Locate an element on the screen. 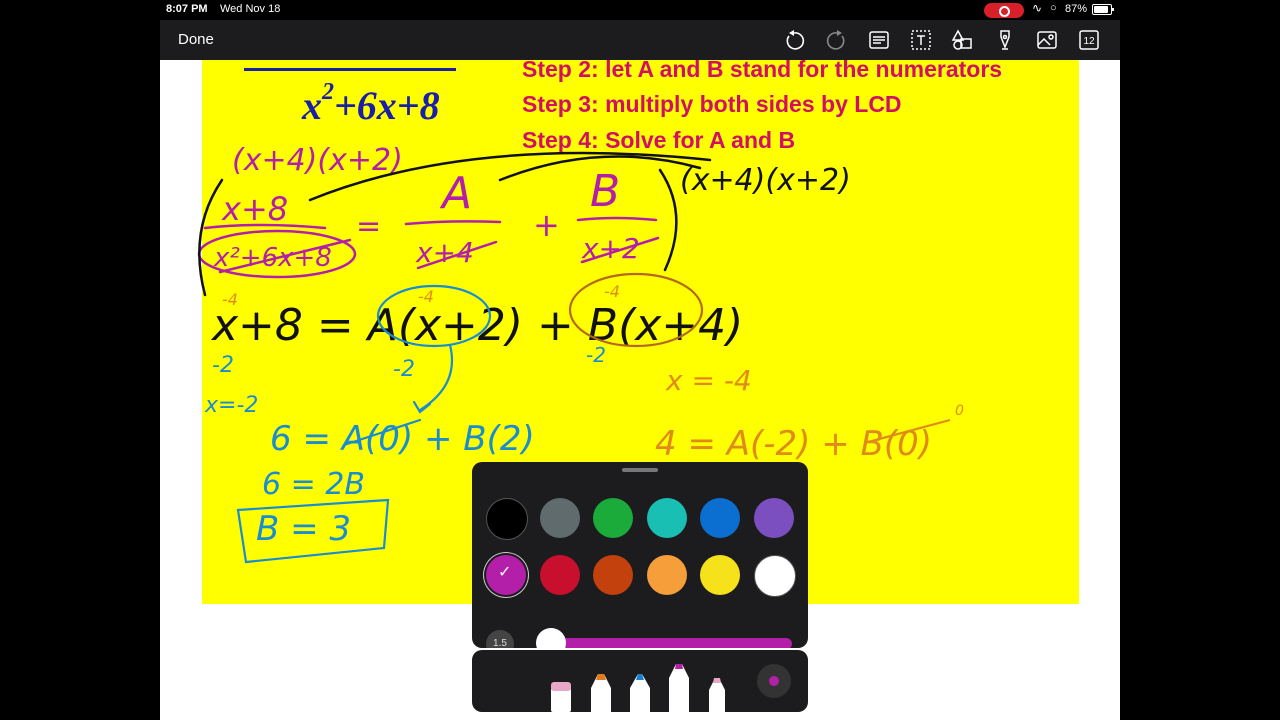  ink-fraction-line-a is located at coordinates (453, 223).